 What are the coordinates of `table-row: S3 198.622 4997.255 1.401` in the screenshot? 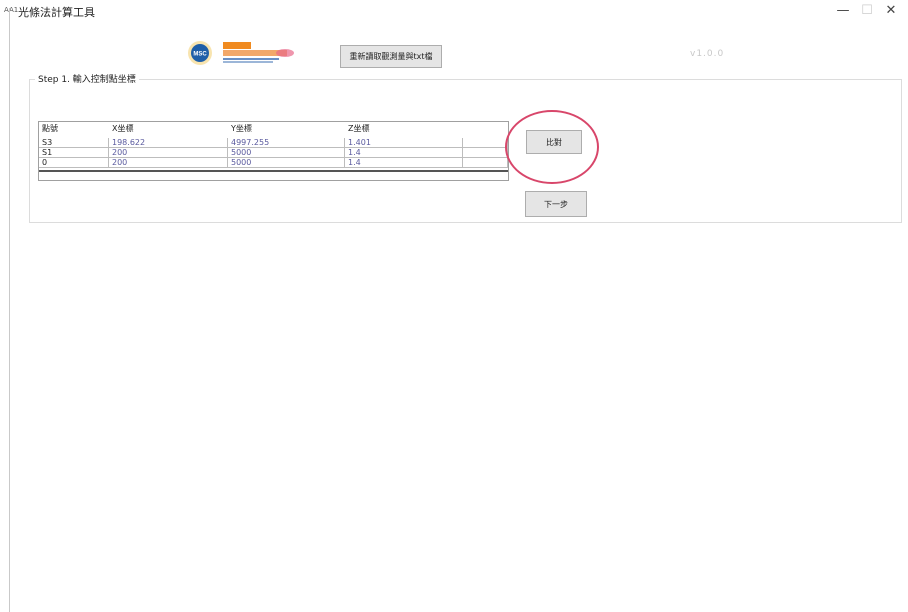 It's located at (273, 143).